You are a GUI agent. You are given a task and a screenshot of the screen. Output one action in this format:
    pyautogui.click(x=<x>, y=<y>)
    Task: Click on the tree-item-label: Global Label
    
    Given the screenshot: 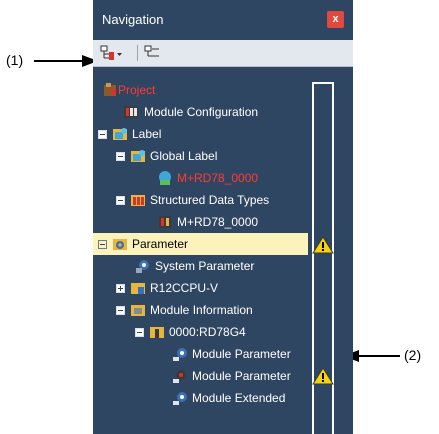 What is the action you would take?
    pyautogui.click(x=184, y=156)
    